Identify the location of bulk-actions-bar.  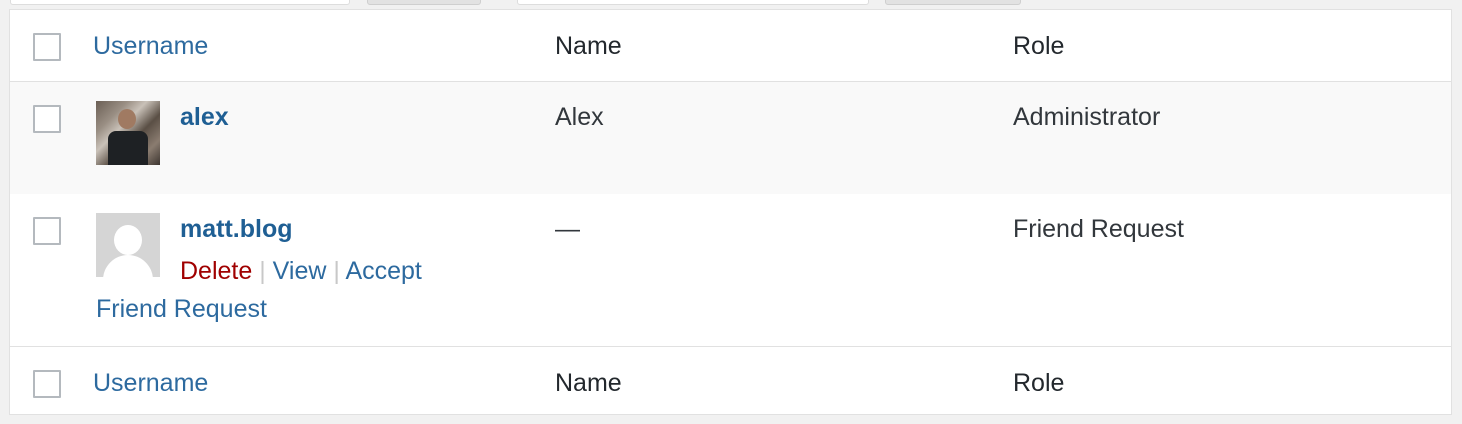
(731, 3).